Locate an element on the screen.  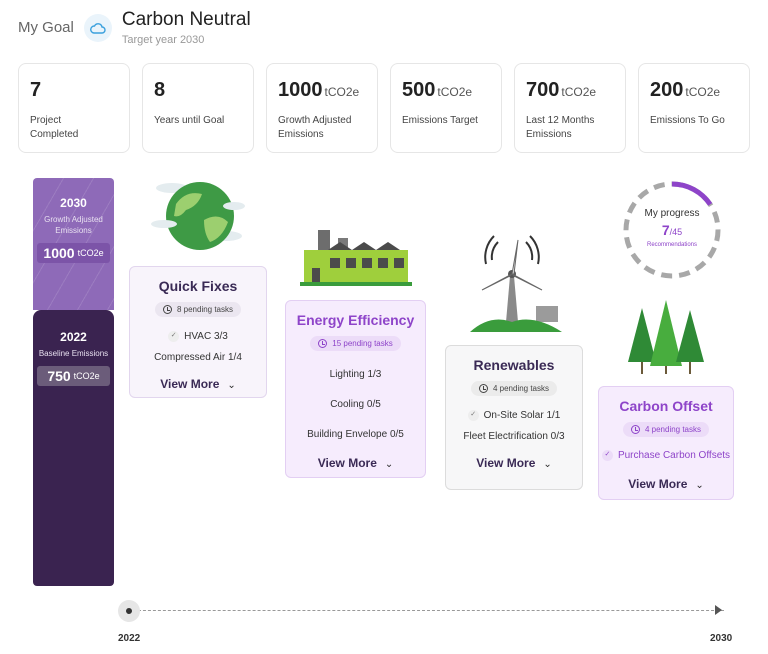
progress-label: Recommendations is located at coordinates (672, 245).